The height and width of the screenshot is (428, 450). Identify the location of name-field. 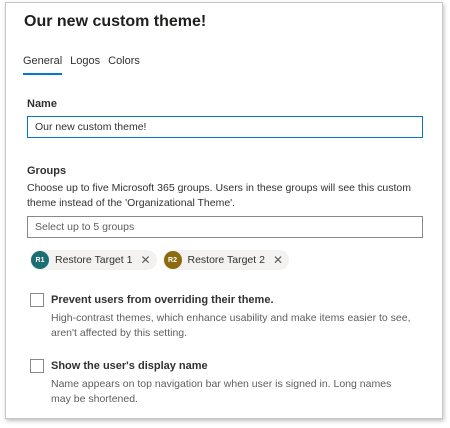
(225, 127).